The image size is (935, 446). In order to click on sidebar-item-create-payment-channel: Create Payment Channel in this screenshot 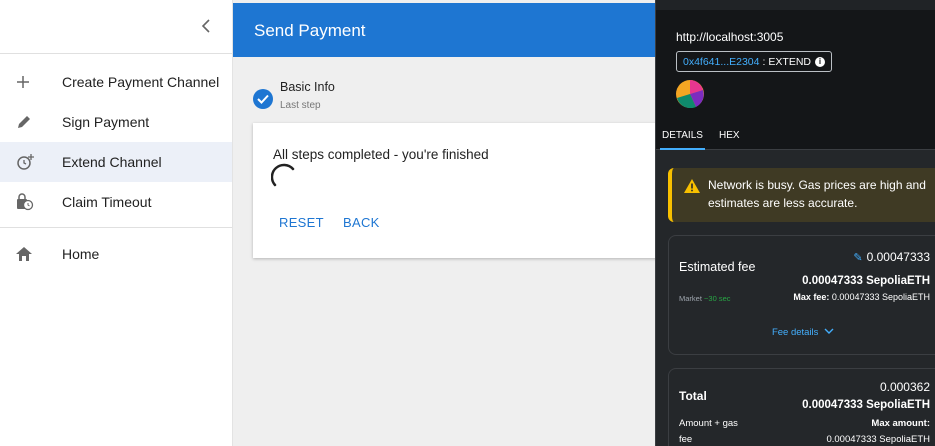, I will do `click(116, 82)`.